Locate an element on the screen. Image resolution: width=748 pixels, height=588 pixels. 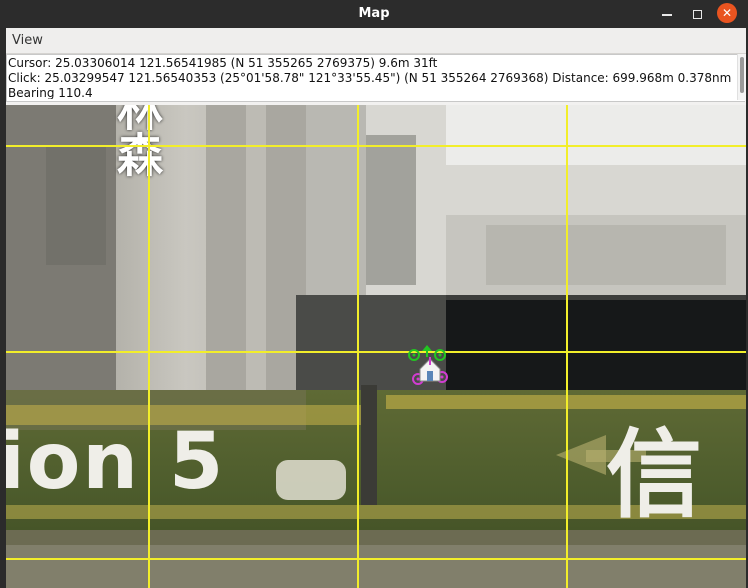
maximize-button is located at coordinates (697, 14).